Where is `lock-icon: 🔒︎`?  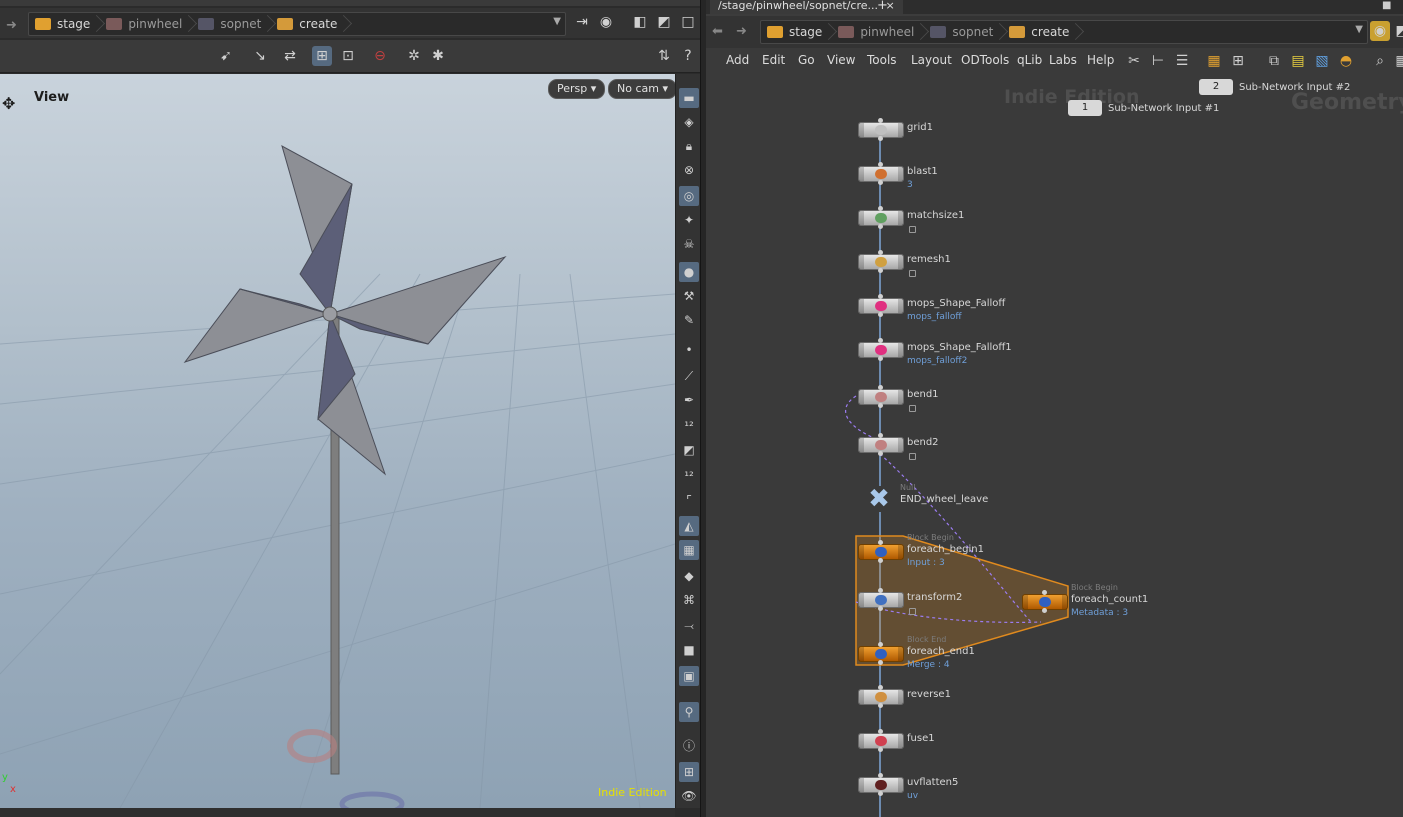 lock-icon: 🔒︎ is located at coordinates (689, 146).